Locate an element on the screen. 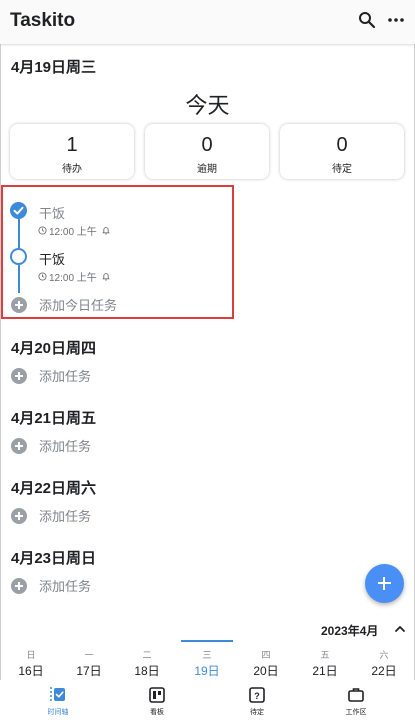  day-cell: 四 20日 is located at coordinates (266, 659).